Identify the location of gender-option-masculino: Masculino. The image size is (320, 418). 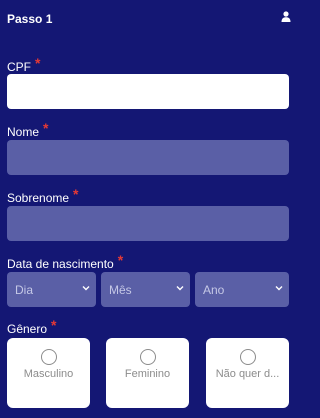
(48, 373).